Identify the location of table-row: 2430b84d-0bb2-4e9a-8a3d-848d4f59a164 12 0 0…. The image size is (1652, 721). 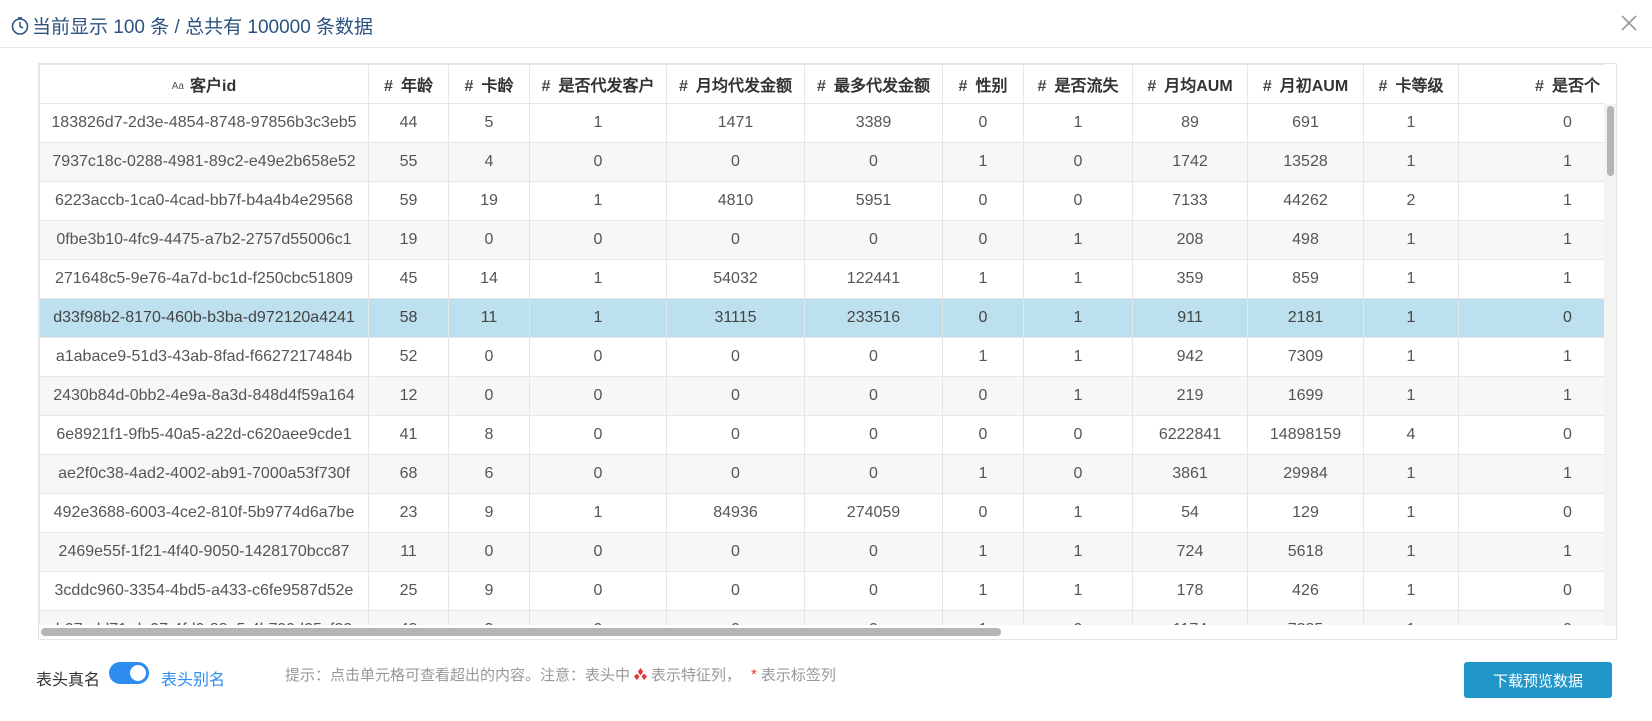
(822, 396).